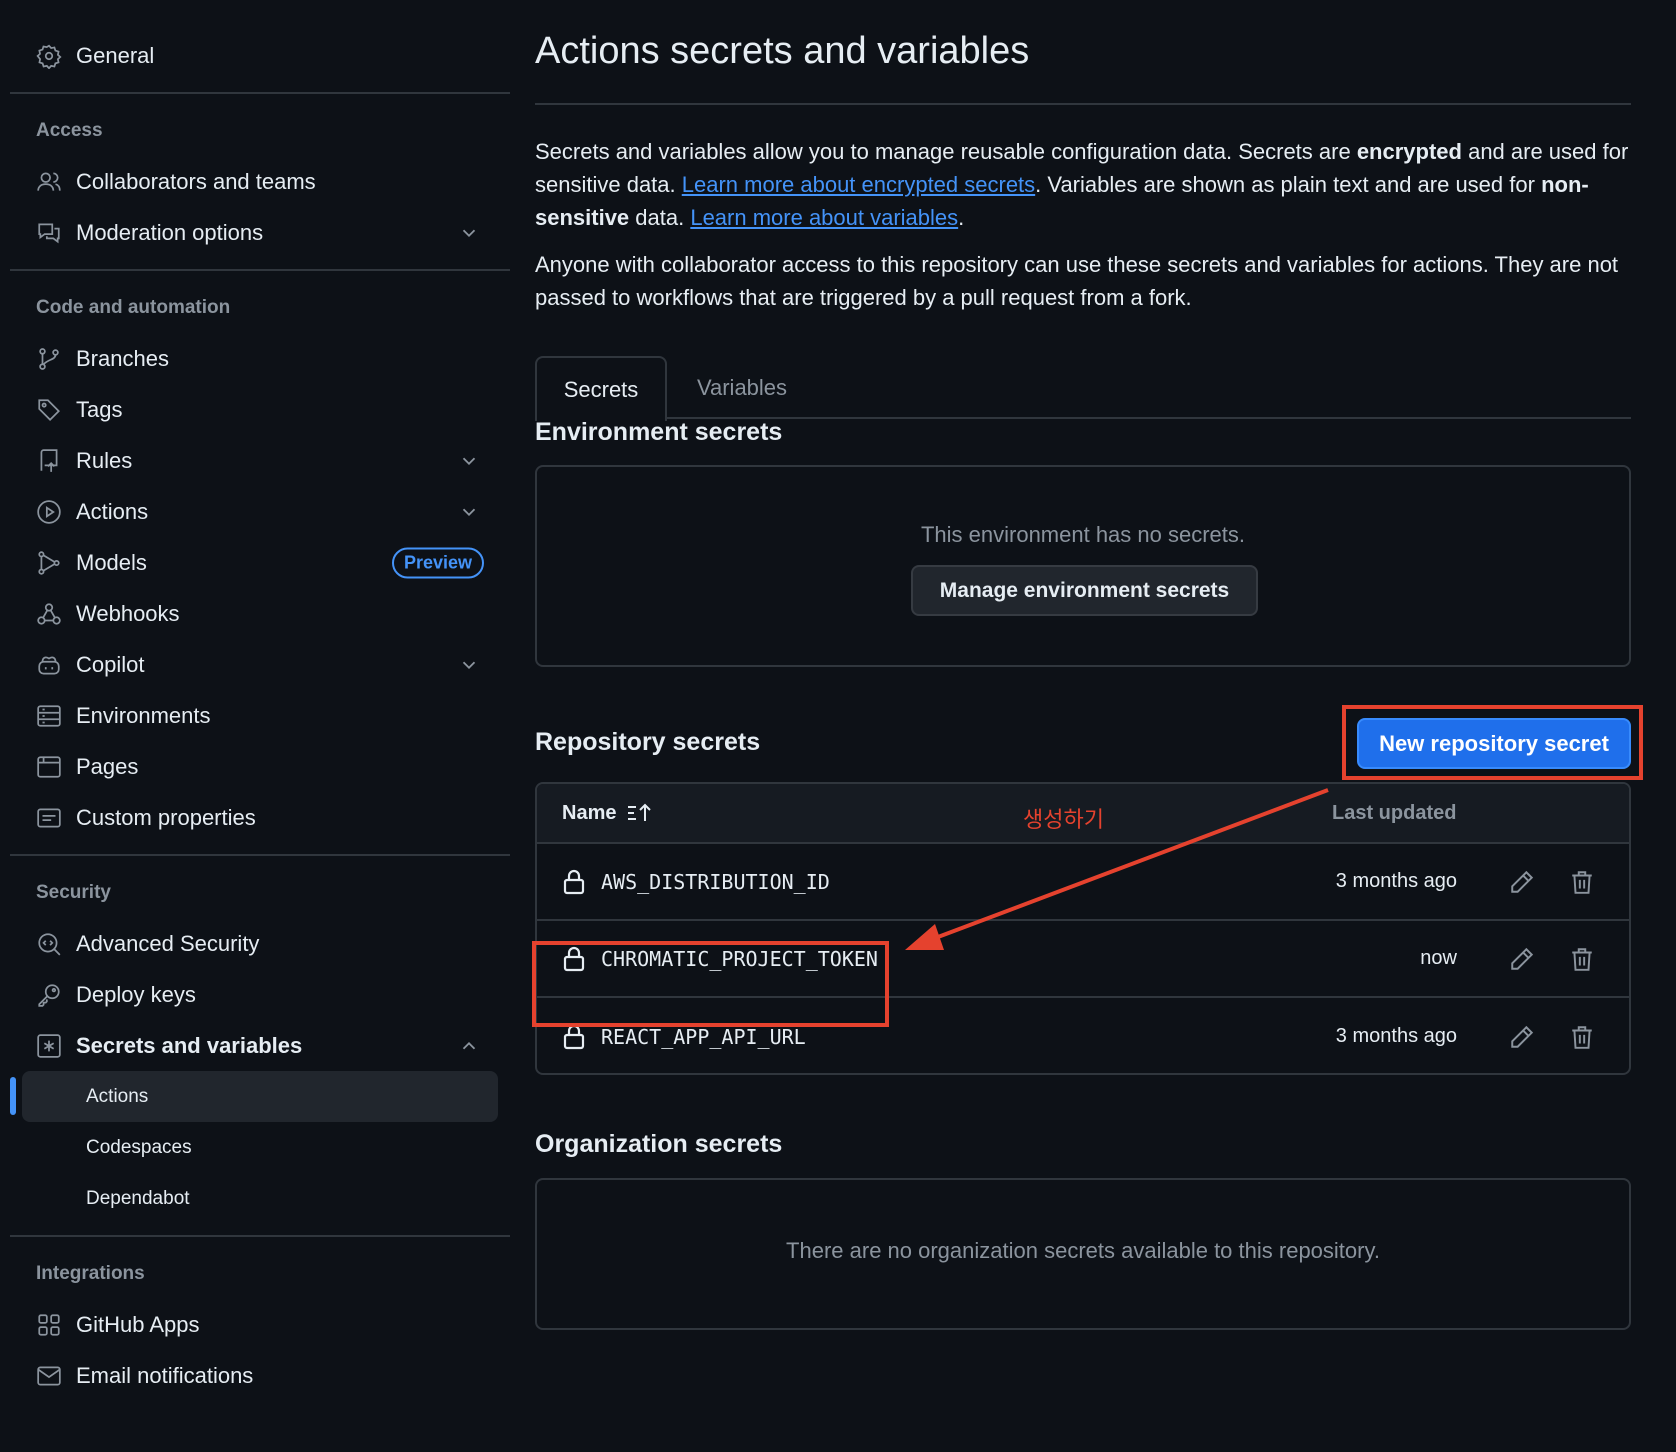 This screenshot has width=1676, height=1452. Describe the element at coordinates (49, 233) in the screenshot. I see `comment-discussion-icon` at that location.